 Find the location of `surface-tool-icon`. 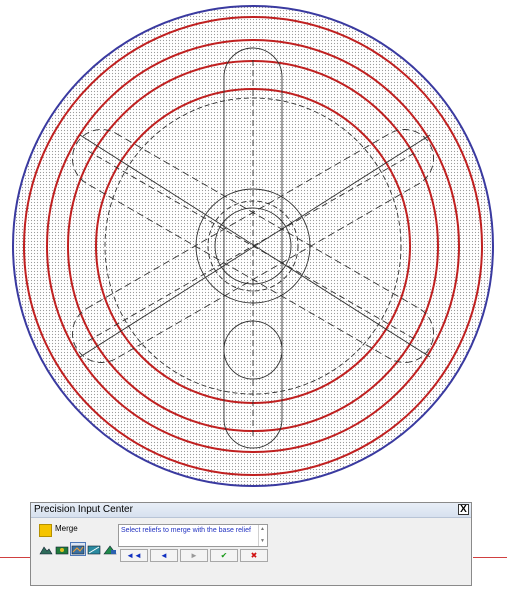

surface-tool-icon is located at coordinates (94, 549).